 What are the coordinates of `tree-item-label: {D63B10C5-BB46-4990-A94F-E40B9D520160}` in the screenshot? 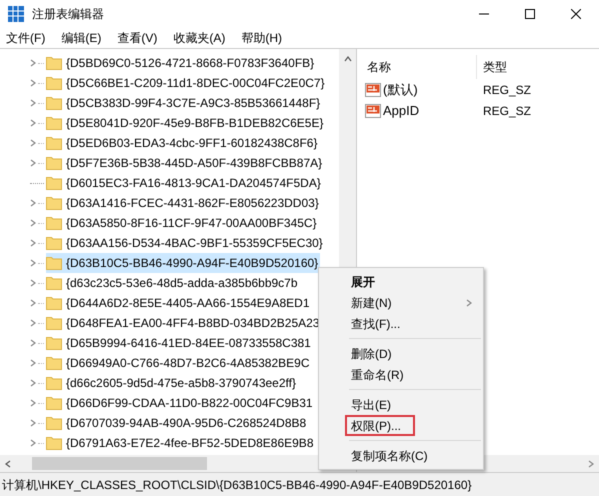 It's located at (192, 263).